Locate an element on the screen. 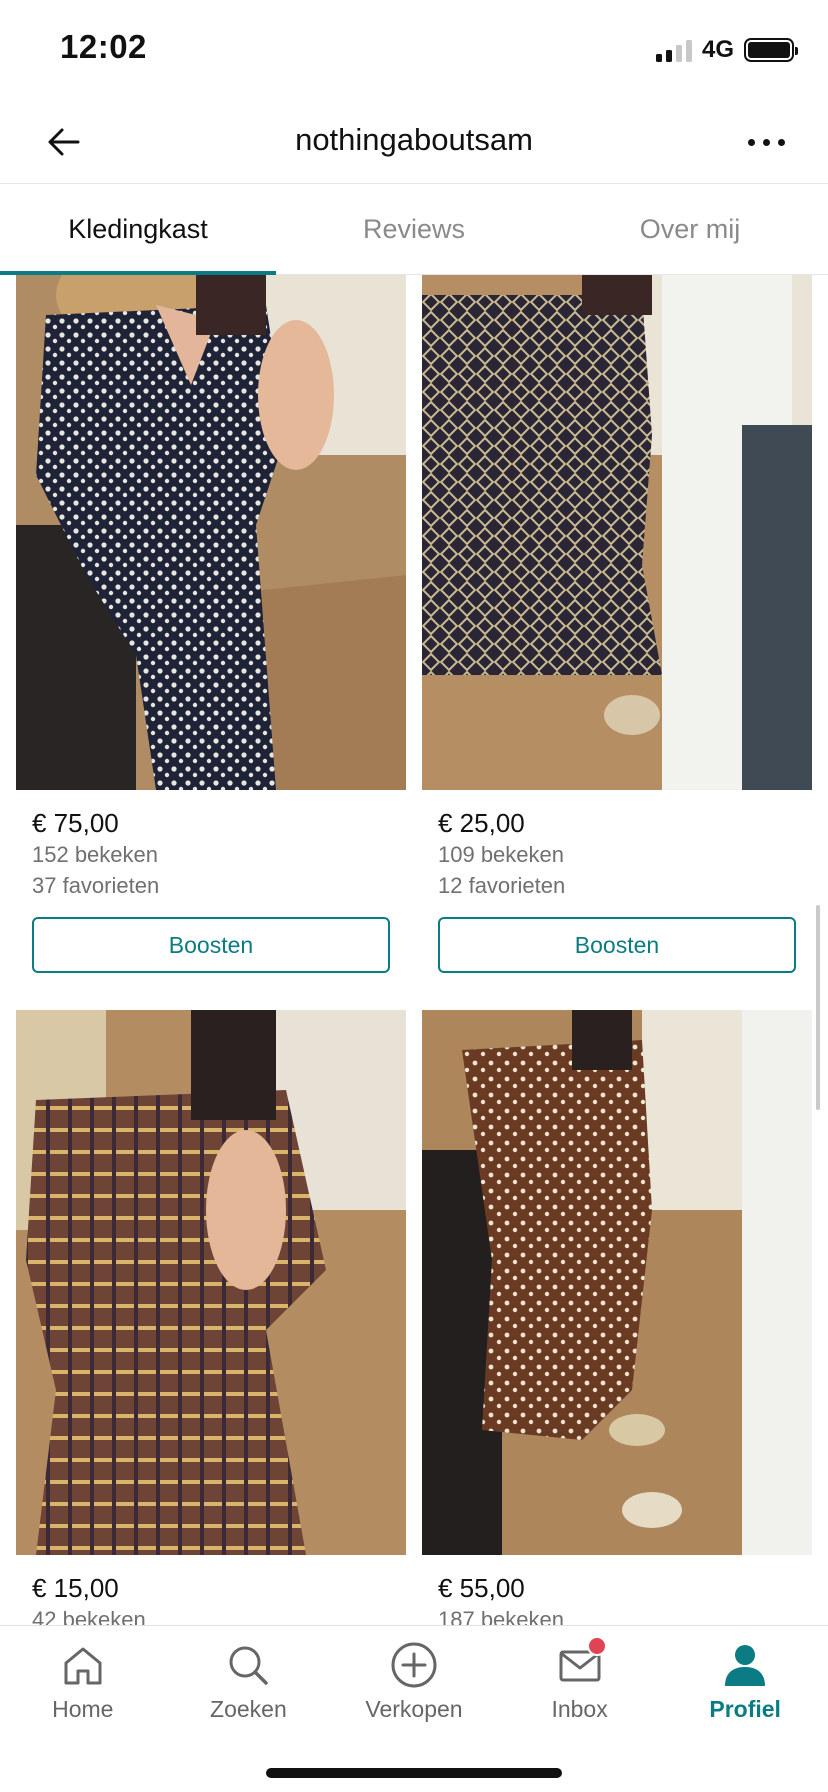  page-title: nothingaboutsam is located at coordinates (414, 139).